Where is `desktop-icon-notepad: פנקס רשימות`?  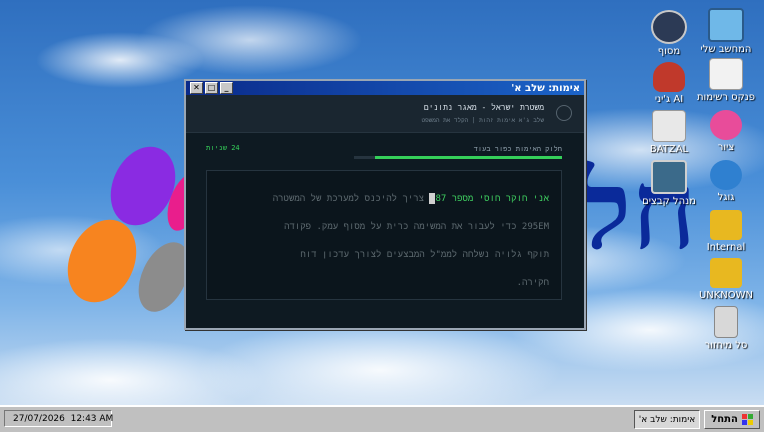 desktop-icon-notepad: פנקס רשימות is located at coordinates (726, 81).